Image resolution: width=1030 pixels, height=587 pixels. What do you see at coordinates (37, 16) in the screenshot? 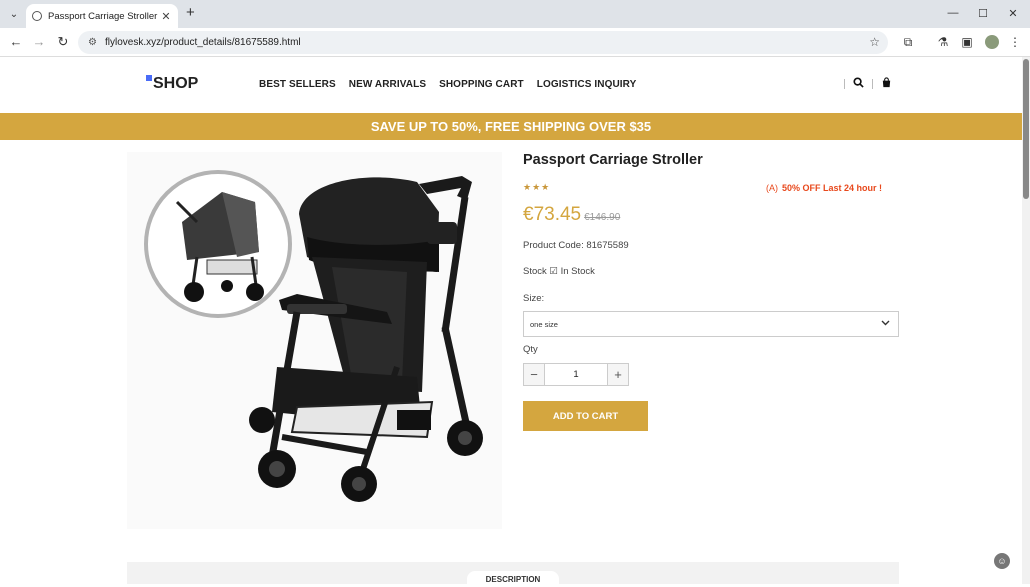
I see `globe-icon` at bounding box center [37, 16].